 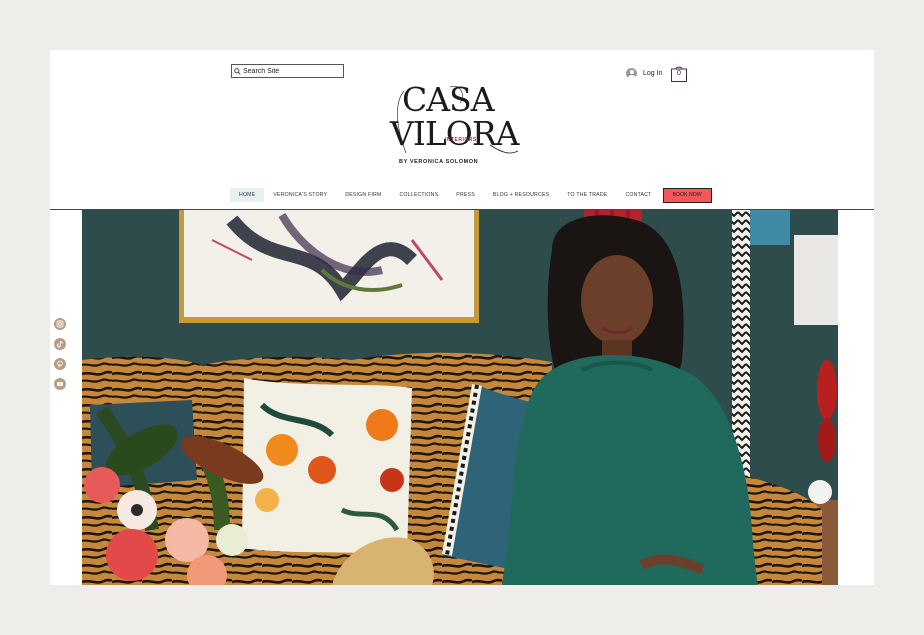 What do you see at coordinates (60, 324) in the screenshot?
I see `instagram-icon` at bounding box center [60, 324].